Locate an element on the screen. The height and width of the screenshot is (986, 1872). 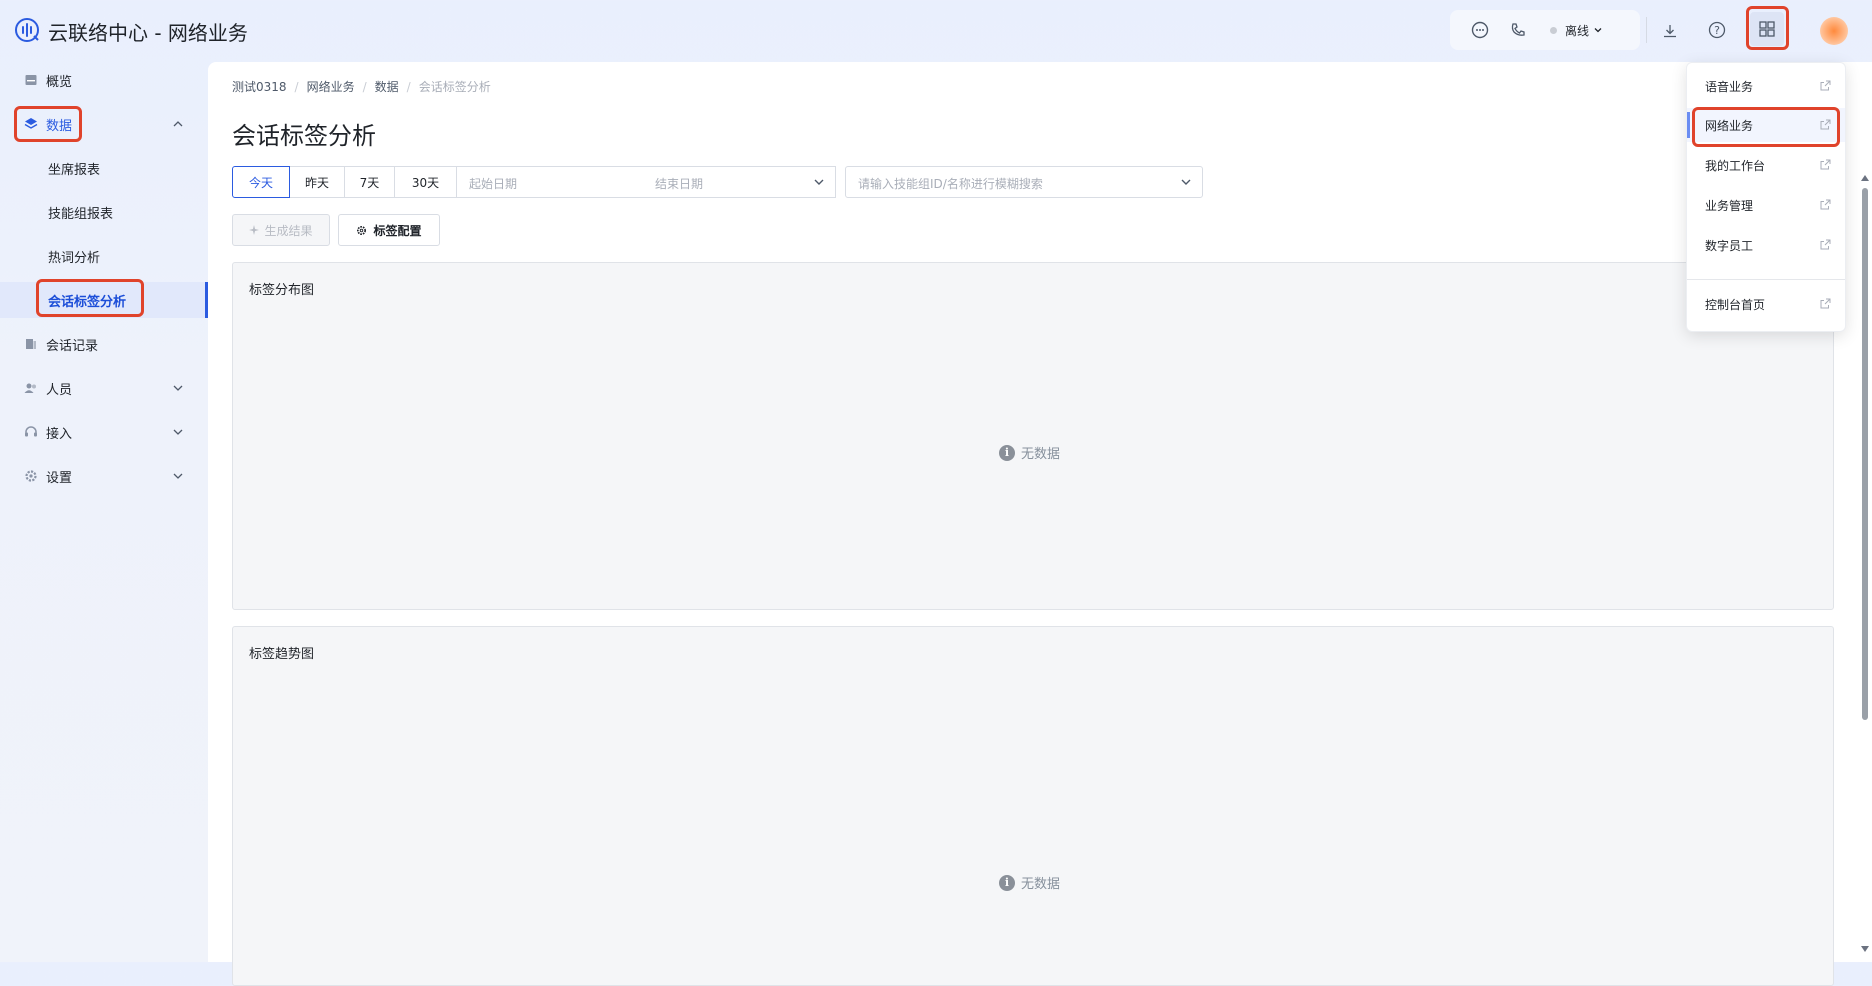
headset-icon is located at coordinates (31, 432).